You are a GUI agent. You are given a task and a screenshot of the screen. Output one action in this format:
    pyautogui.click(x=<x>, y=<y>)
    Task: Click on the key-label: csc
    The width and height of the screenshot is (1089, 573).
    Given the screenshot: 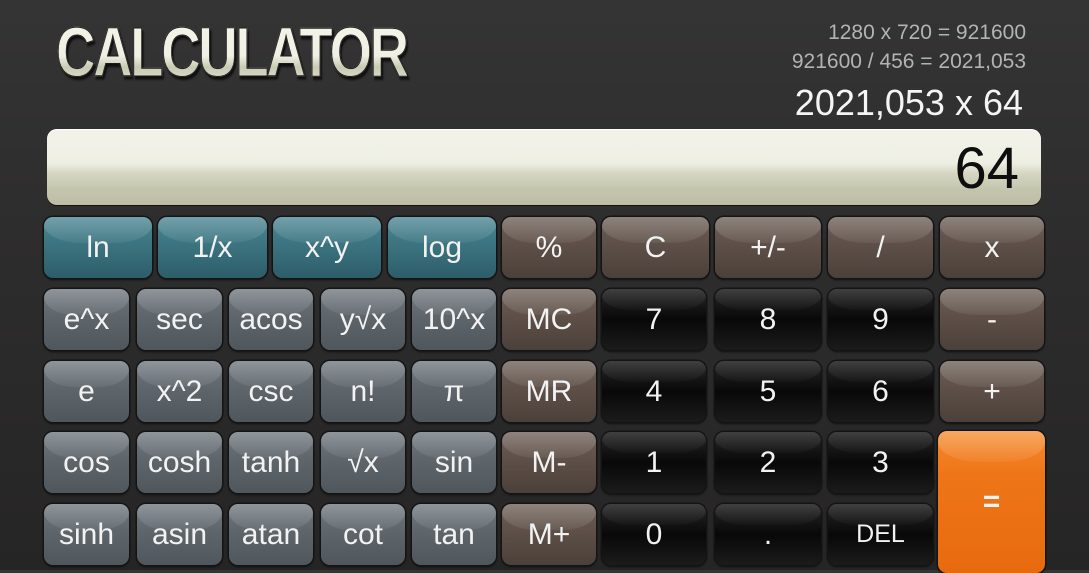 What is the action you would take?
    pyautogui.click(x=271, y=391)
    